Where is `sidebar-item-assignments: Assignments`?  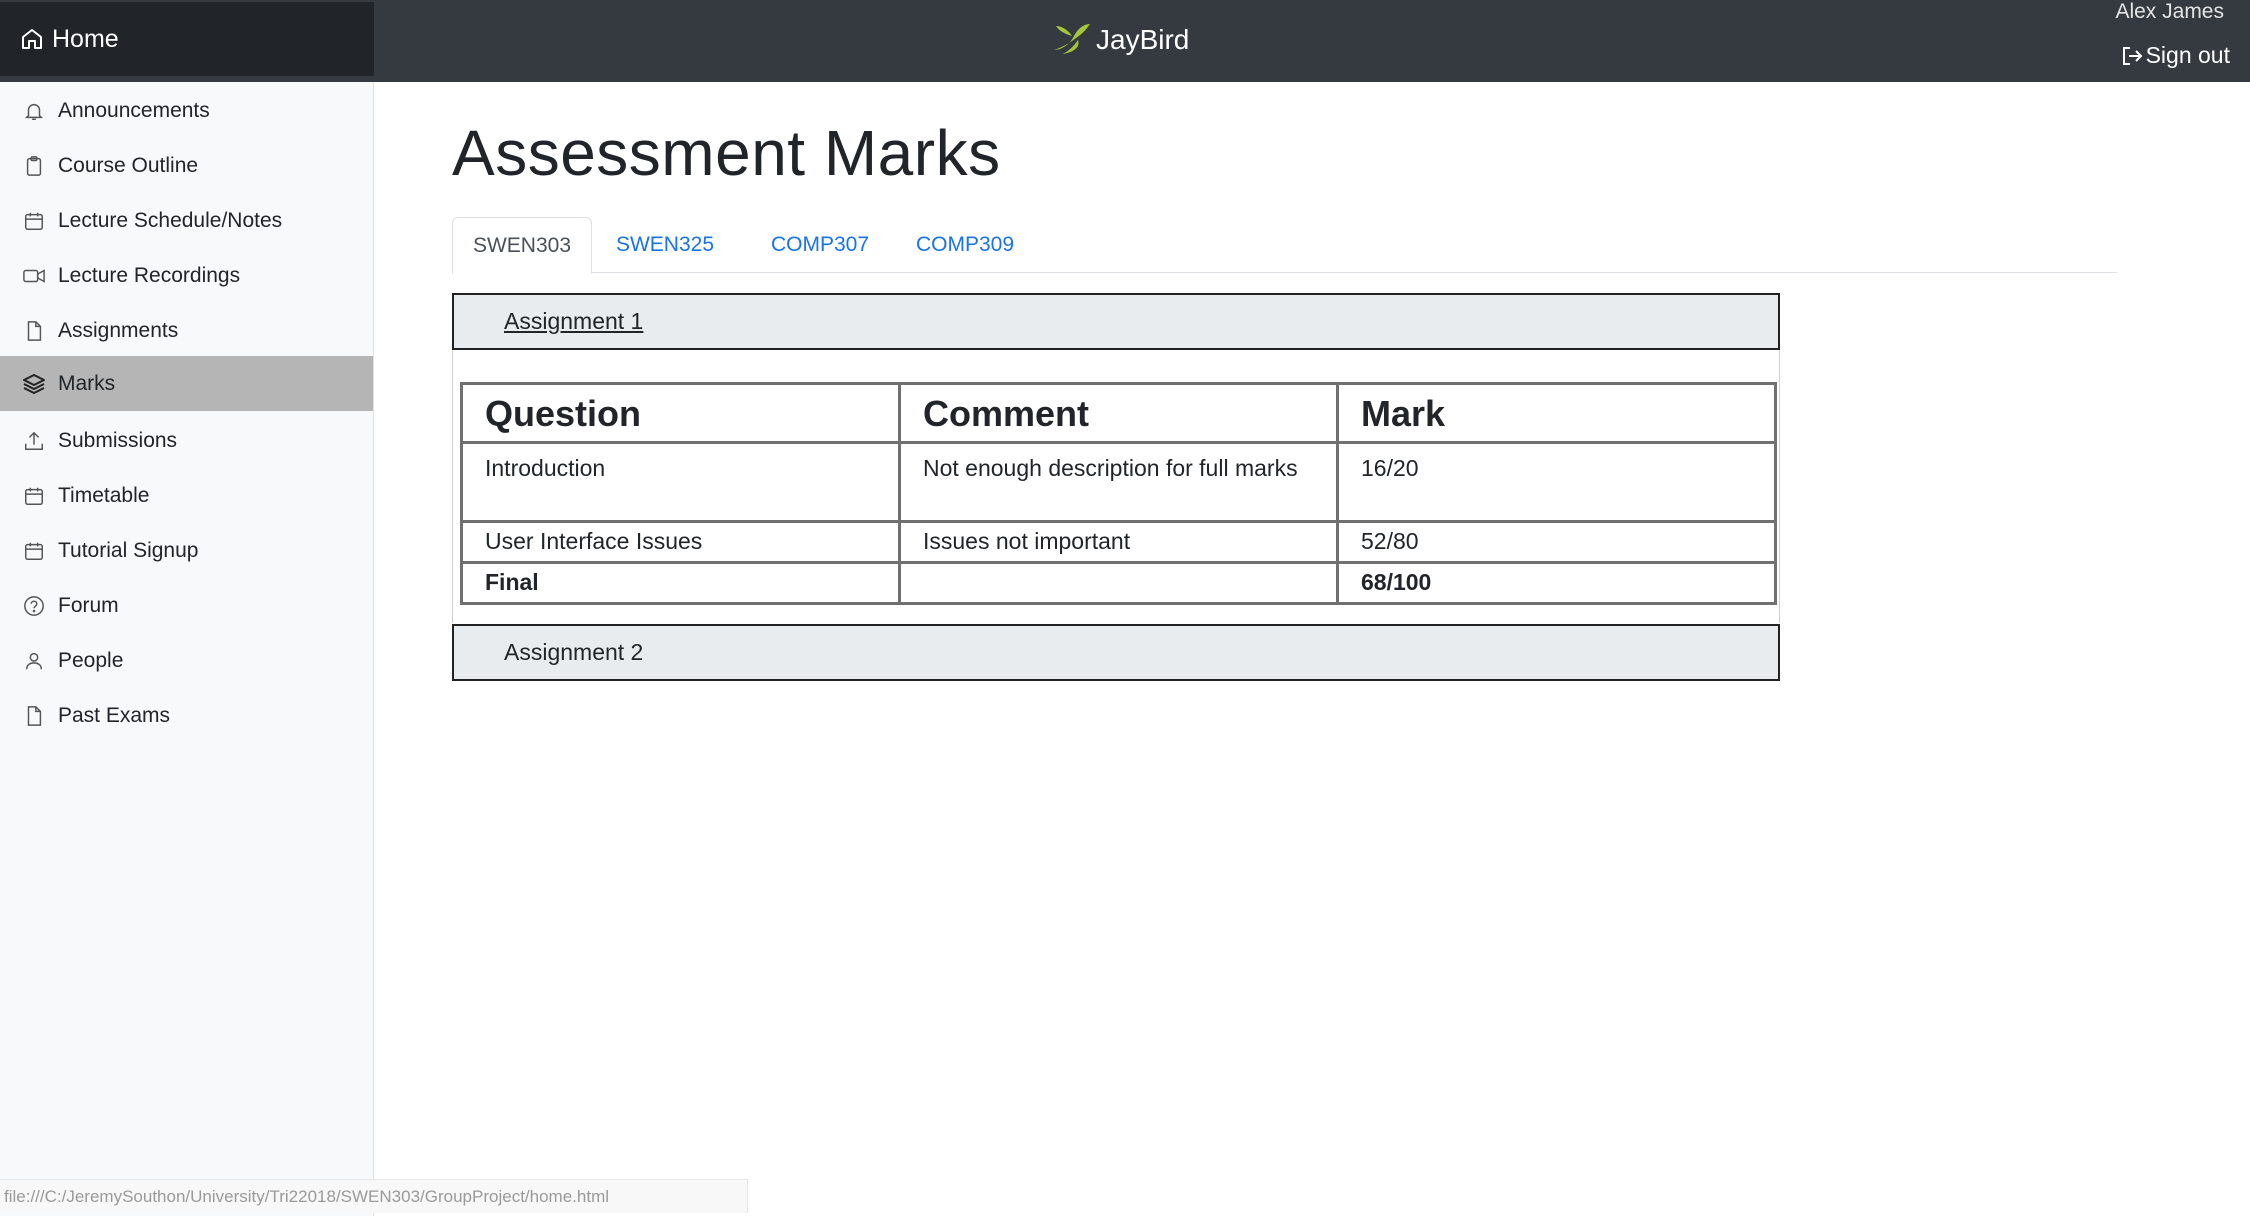 sidebar-item-assignments: Assignments is located at coordinates (186, 330).